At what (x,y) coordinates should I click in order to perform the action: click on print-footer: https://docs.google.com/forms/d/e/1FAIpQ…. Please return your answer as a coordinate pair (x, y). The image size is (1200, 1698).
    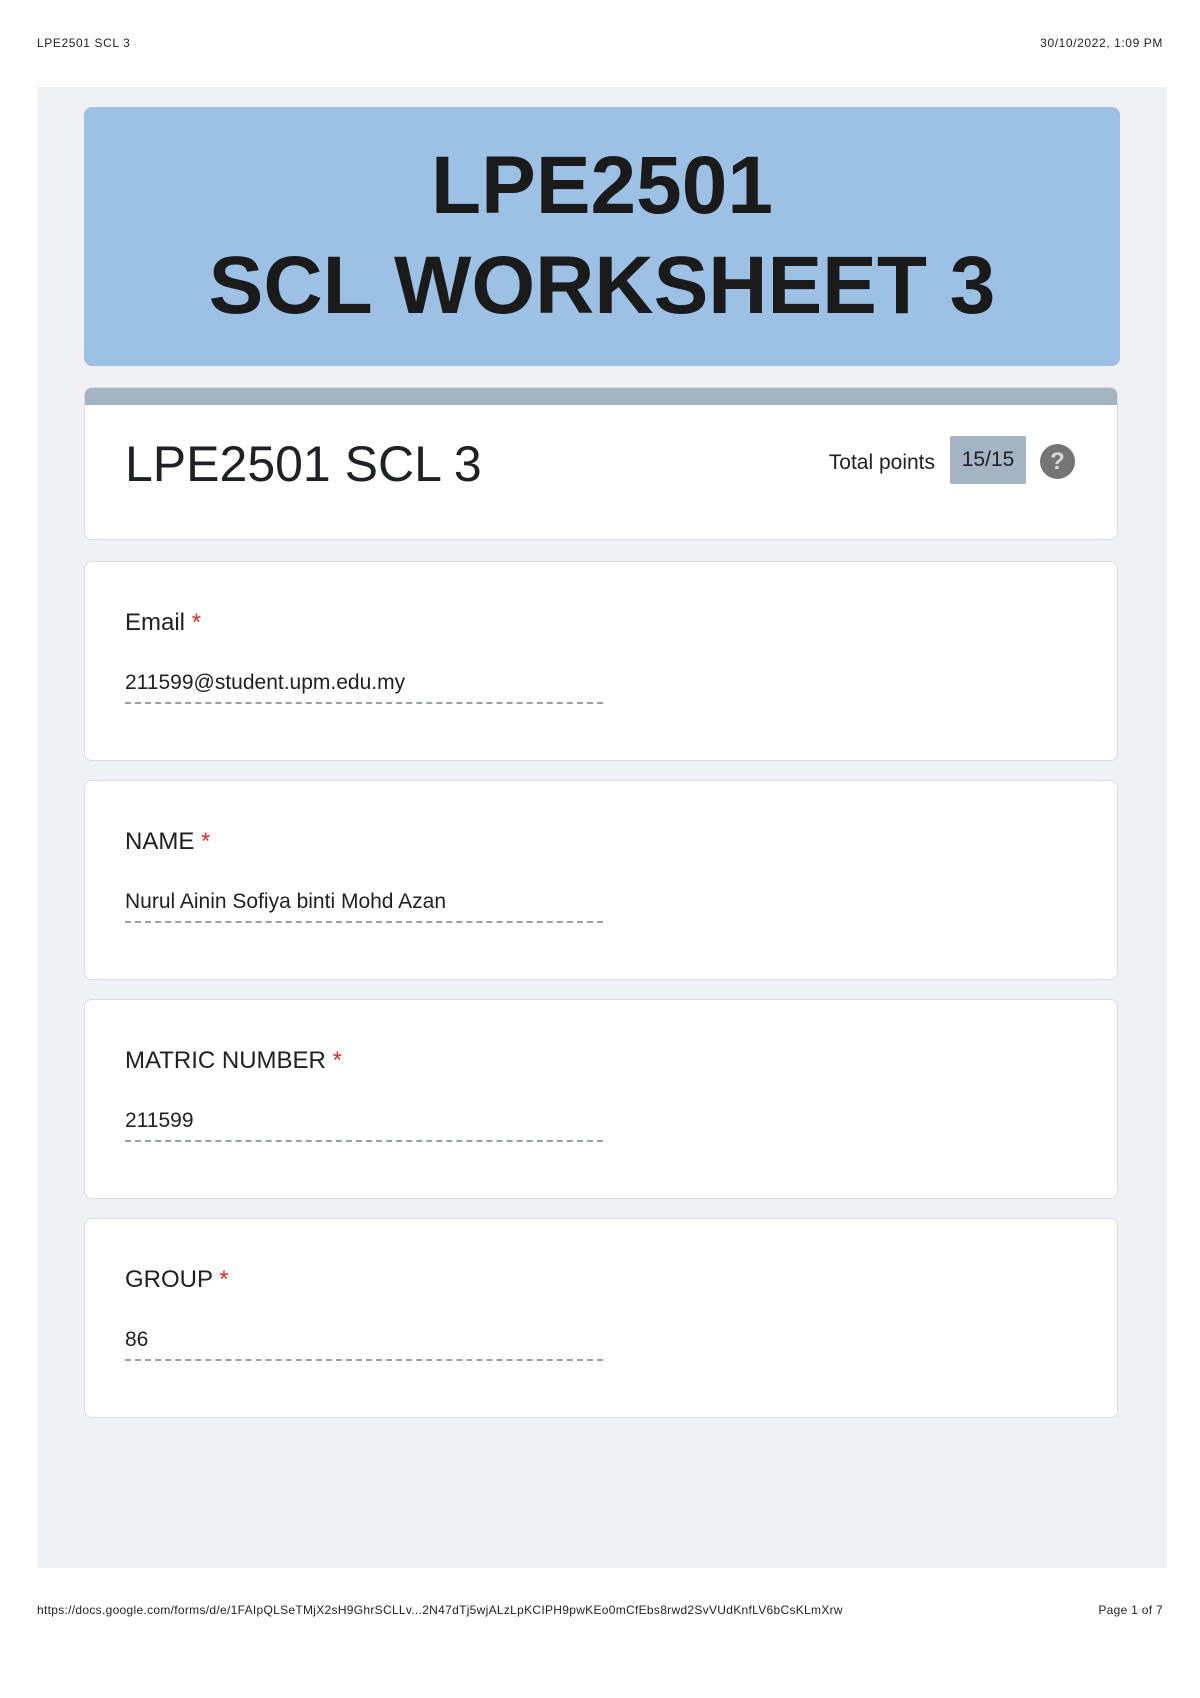
    Looking at the image, I should click on (600, 1611).